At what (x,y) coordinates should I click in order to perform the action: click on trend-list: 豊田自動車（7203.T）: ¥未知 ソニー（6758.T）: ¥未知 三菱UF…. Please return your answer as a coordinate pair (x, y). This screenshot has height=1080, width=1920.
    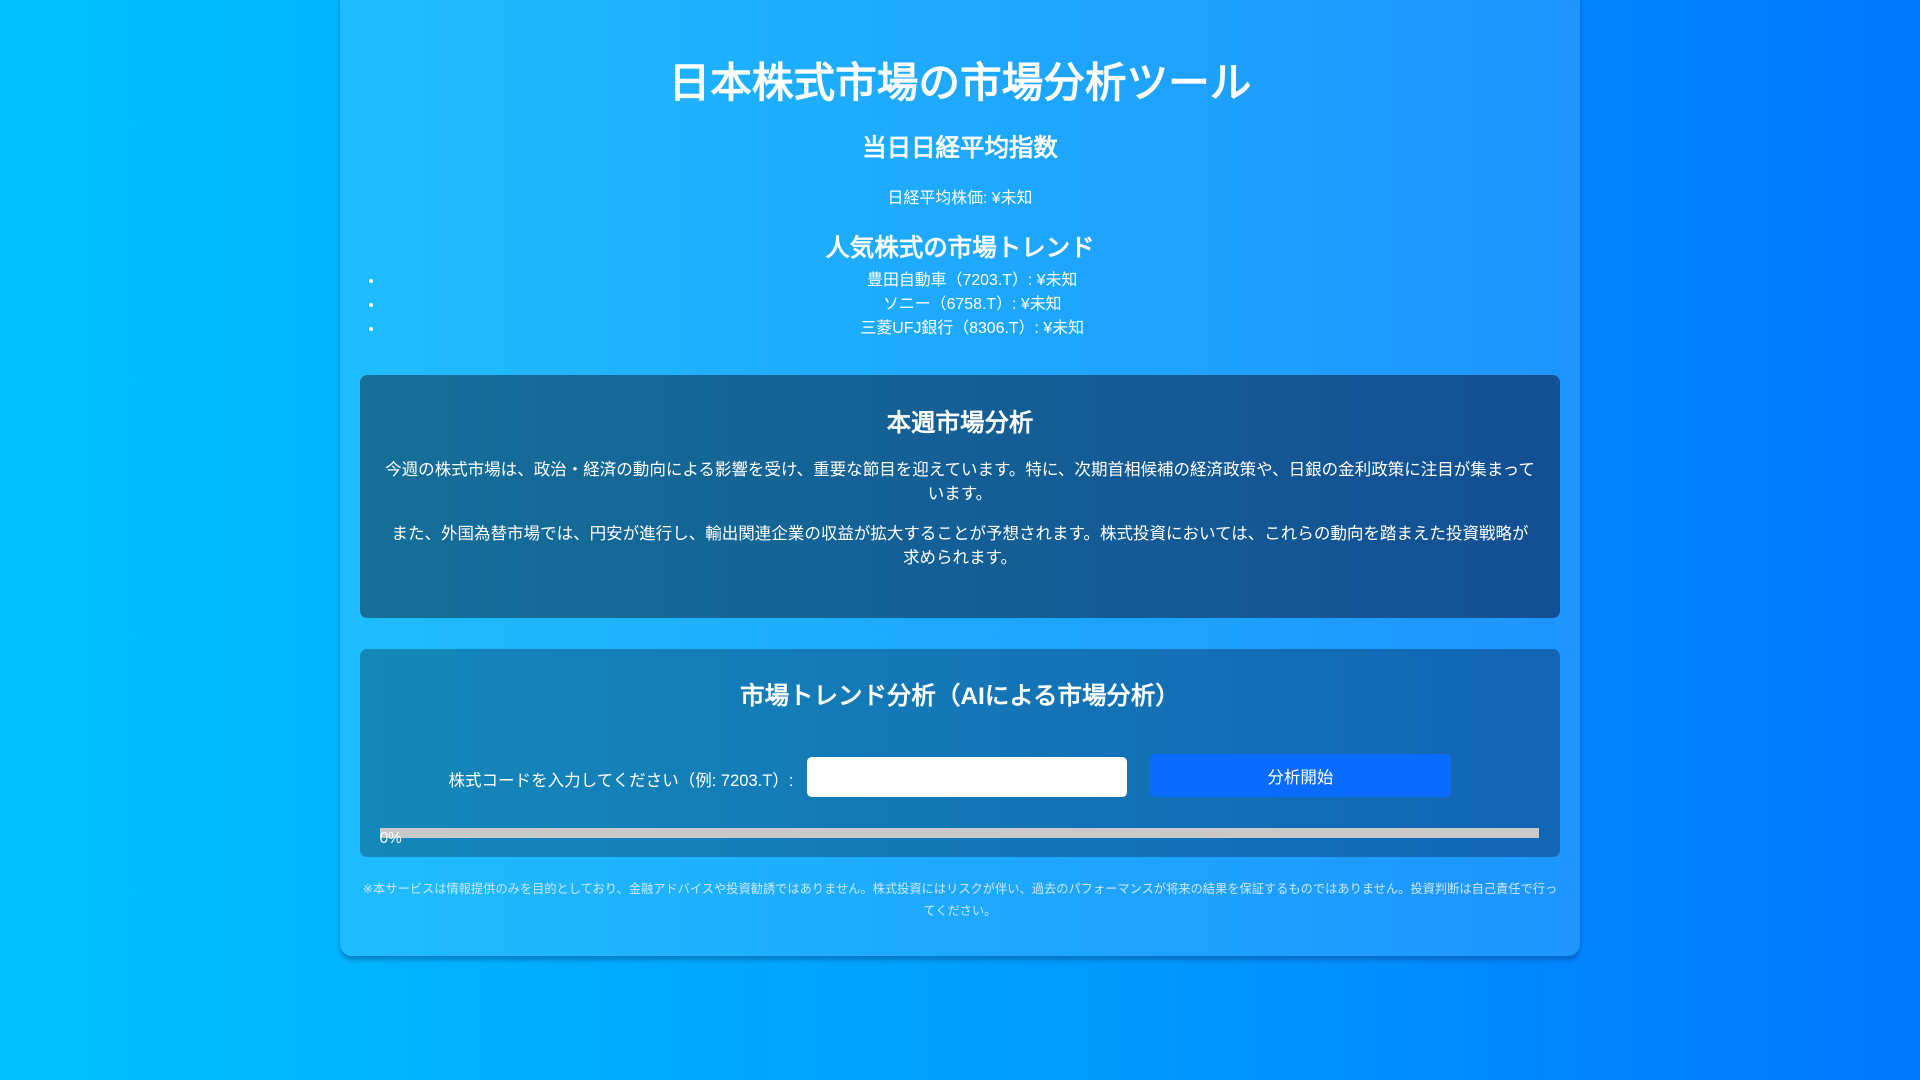
    Looking at the image, I should click on (960, 305).